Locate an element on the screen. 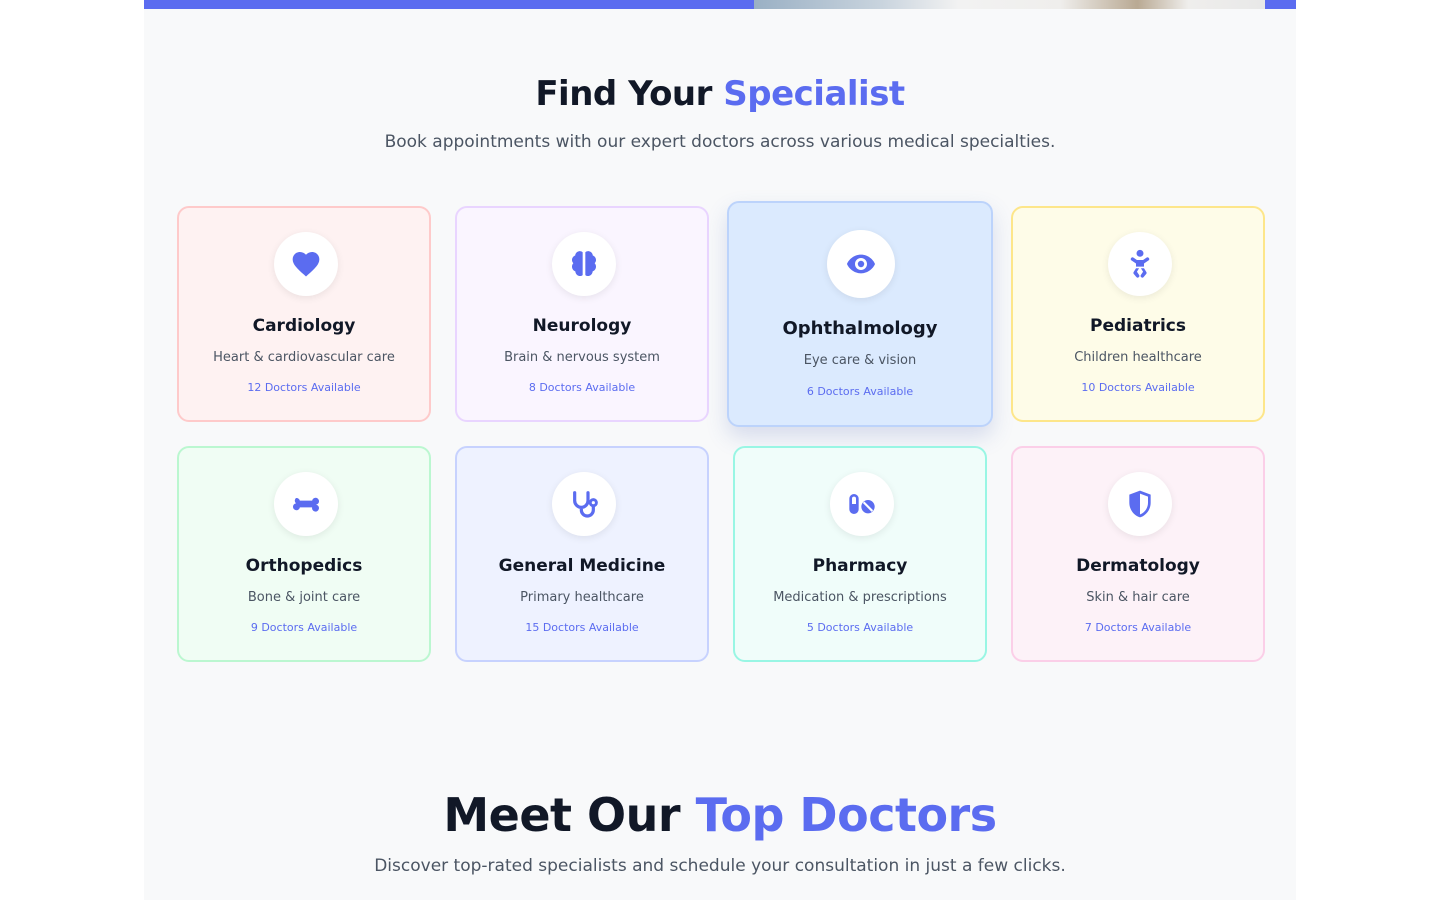  brain-icon is located at coordinates (584, 263).